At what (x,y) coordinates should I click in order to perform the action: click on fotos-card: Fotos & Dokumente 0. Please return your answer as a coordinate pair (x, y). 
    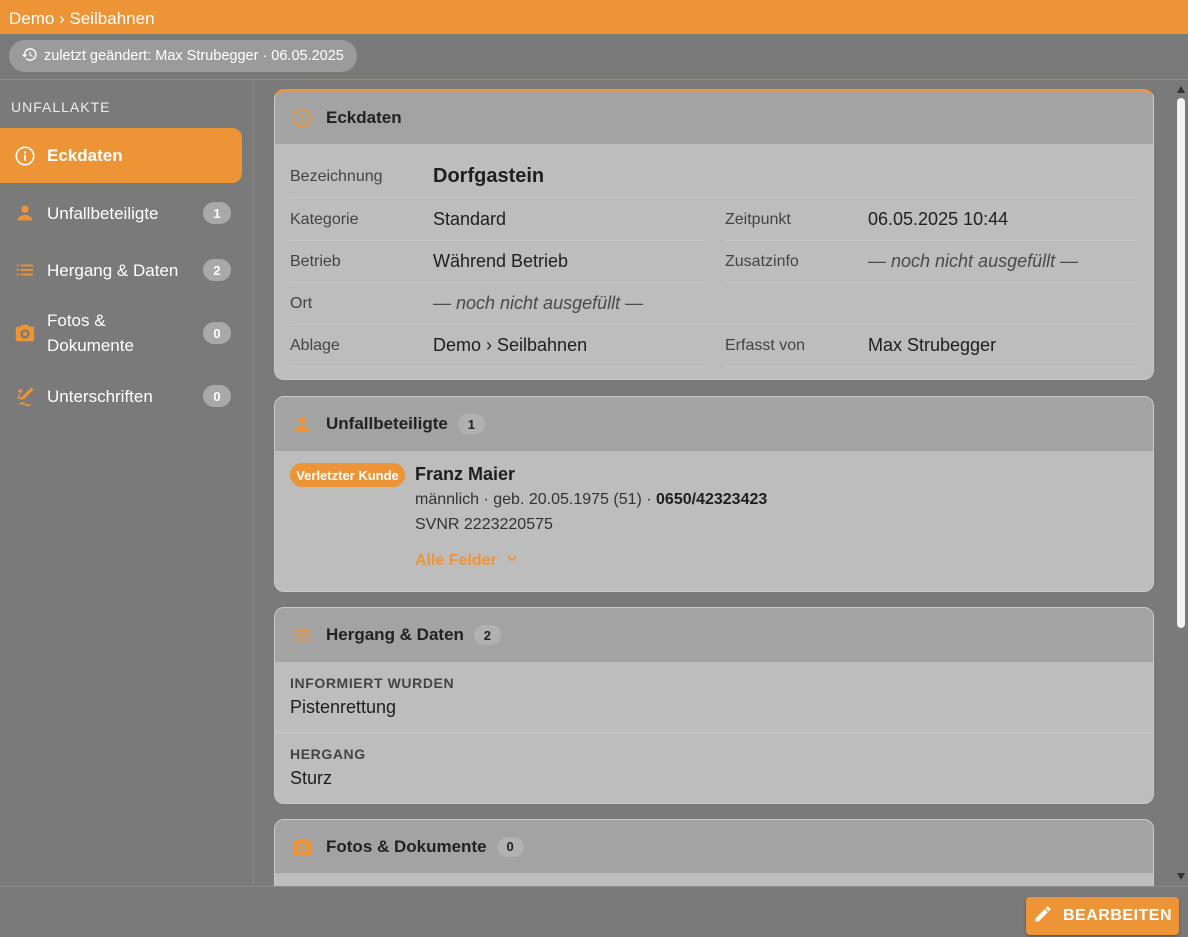
    Looking at the image, I should click on (714, 852).